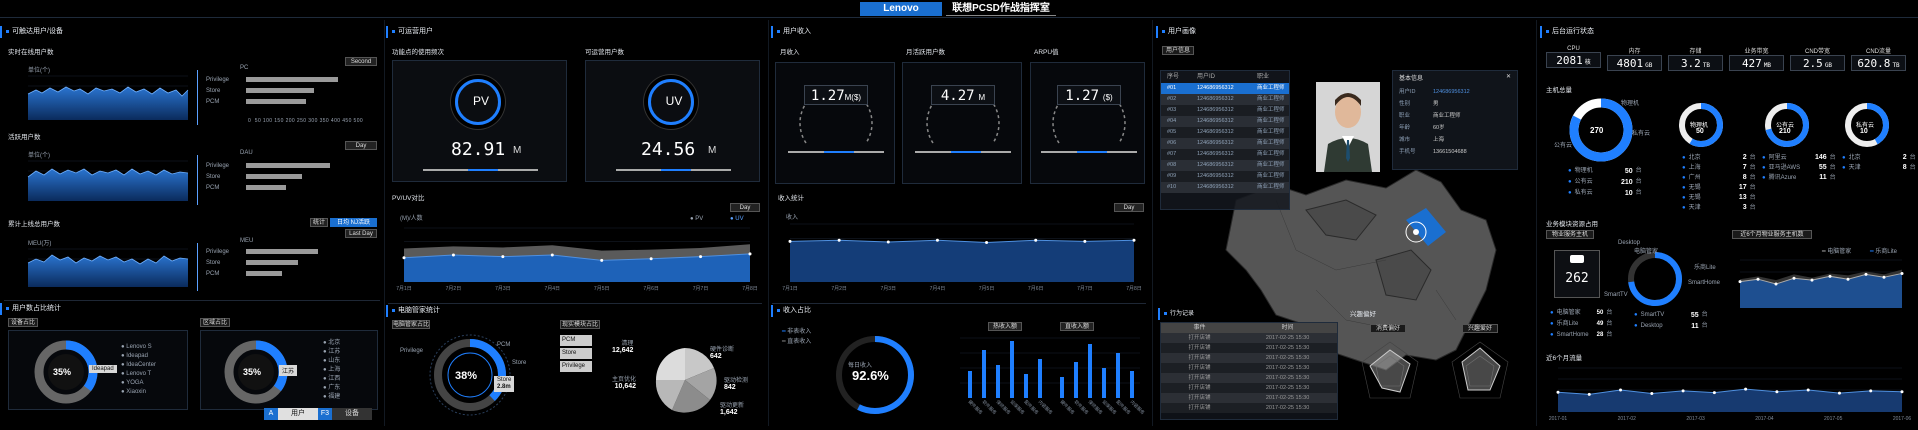 The image size is (1918, 430). What do you see at coordinates (1772, 234) in the screenshot?
I see `trend-tab: 近6个月物业服务主机数` at bounding box center [1772, 234].